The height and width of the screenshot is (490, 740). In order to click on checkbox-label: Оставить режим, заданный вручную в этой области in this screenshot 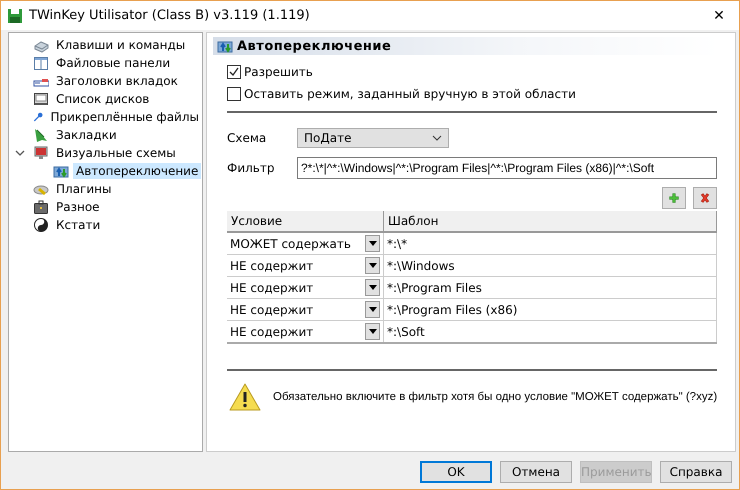, I will do `click(410, 94)`.